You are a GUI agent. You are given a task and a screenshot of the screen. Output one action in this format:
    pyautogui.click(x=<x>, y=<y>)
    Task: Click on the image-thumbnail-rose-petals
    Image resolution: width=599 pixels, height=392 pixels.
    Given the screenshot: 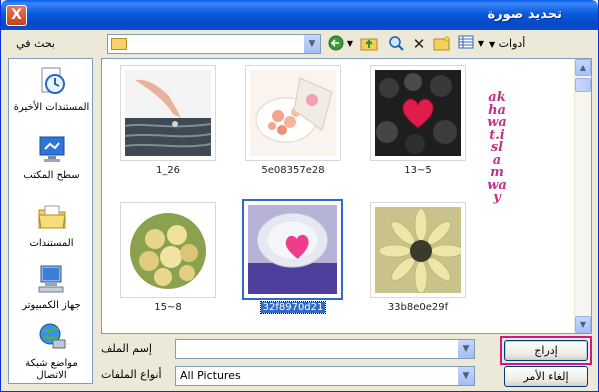 What is the action you would take?
    pyautogui.click(x=293, y=113)
    